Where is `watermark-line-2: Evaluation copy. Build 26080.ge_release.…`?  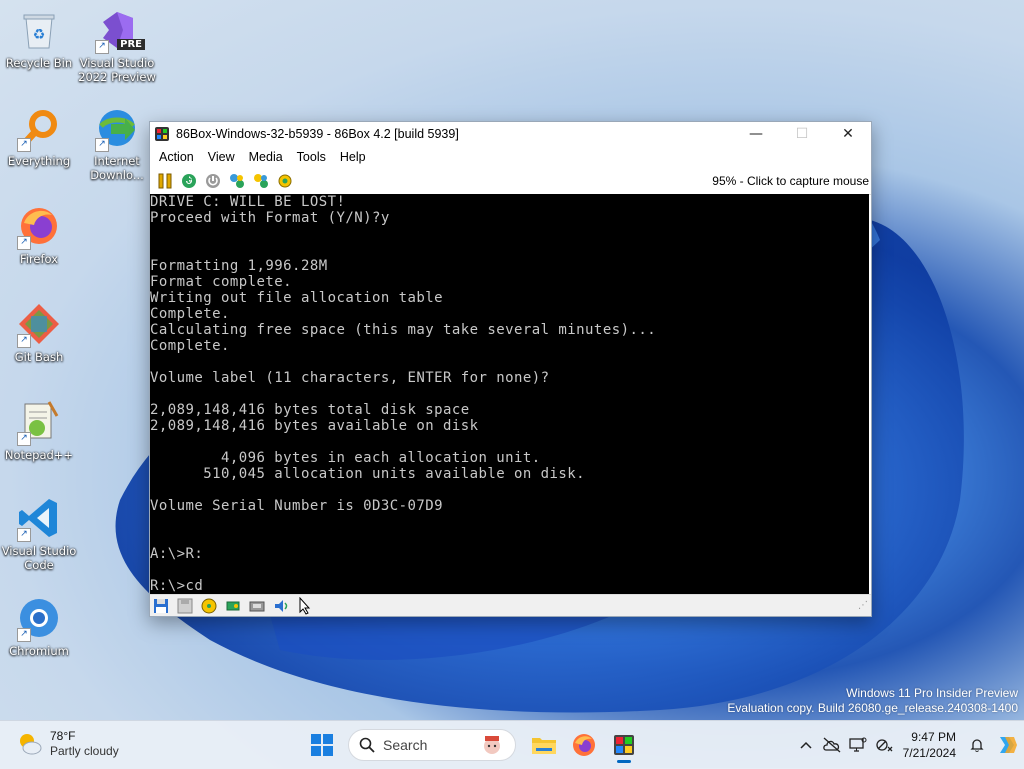
watermark-line-2: Evaluation copy. Build 26080.ge_release.… is located at coordinates (872, 708).